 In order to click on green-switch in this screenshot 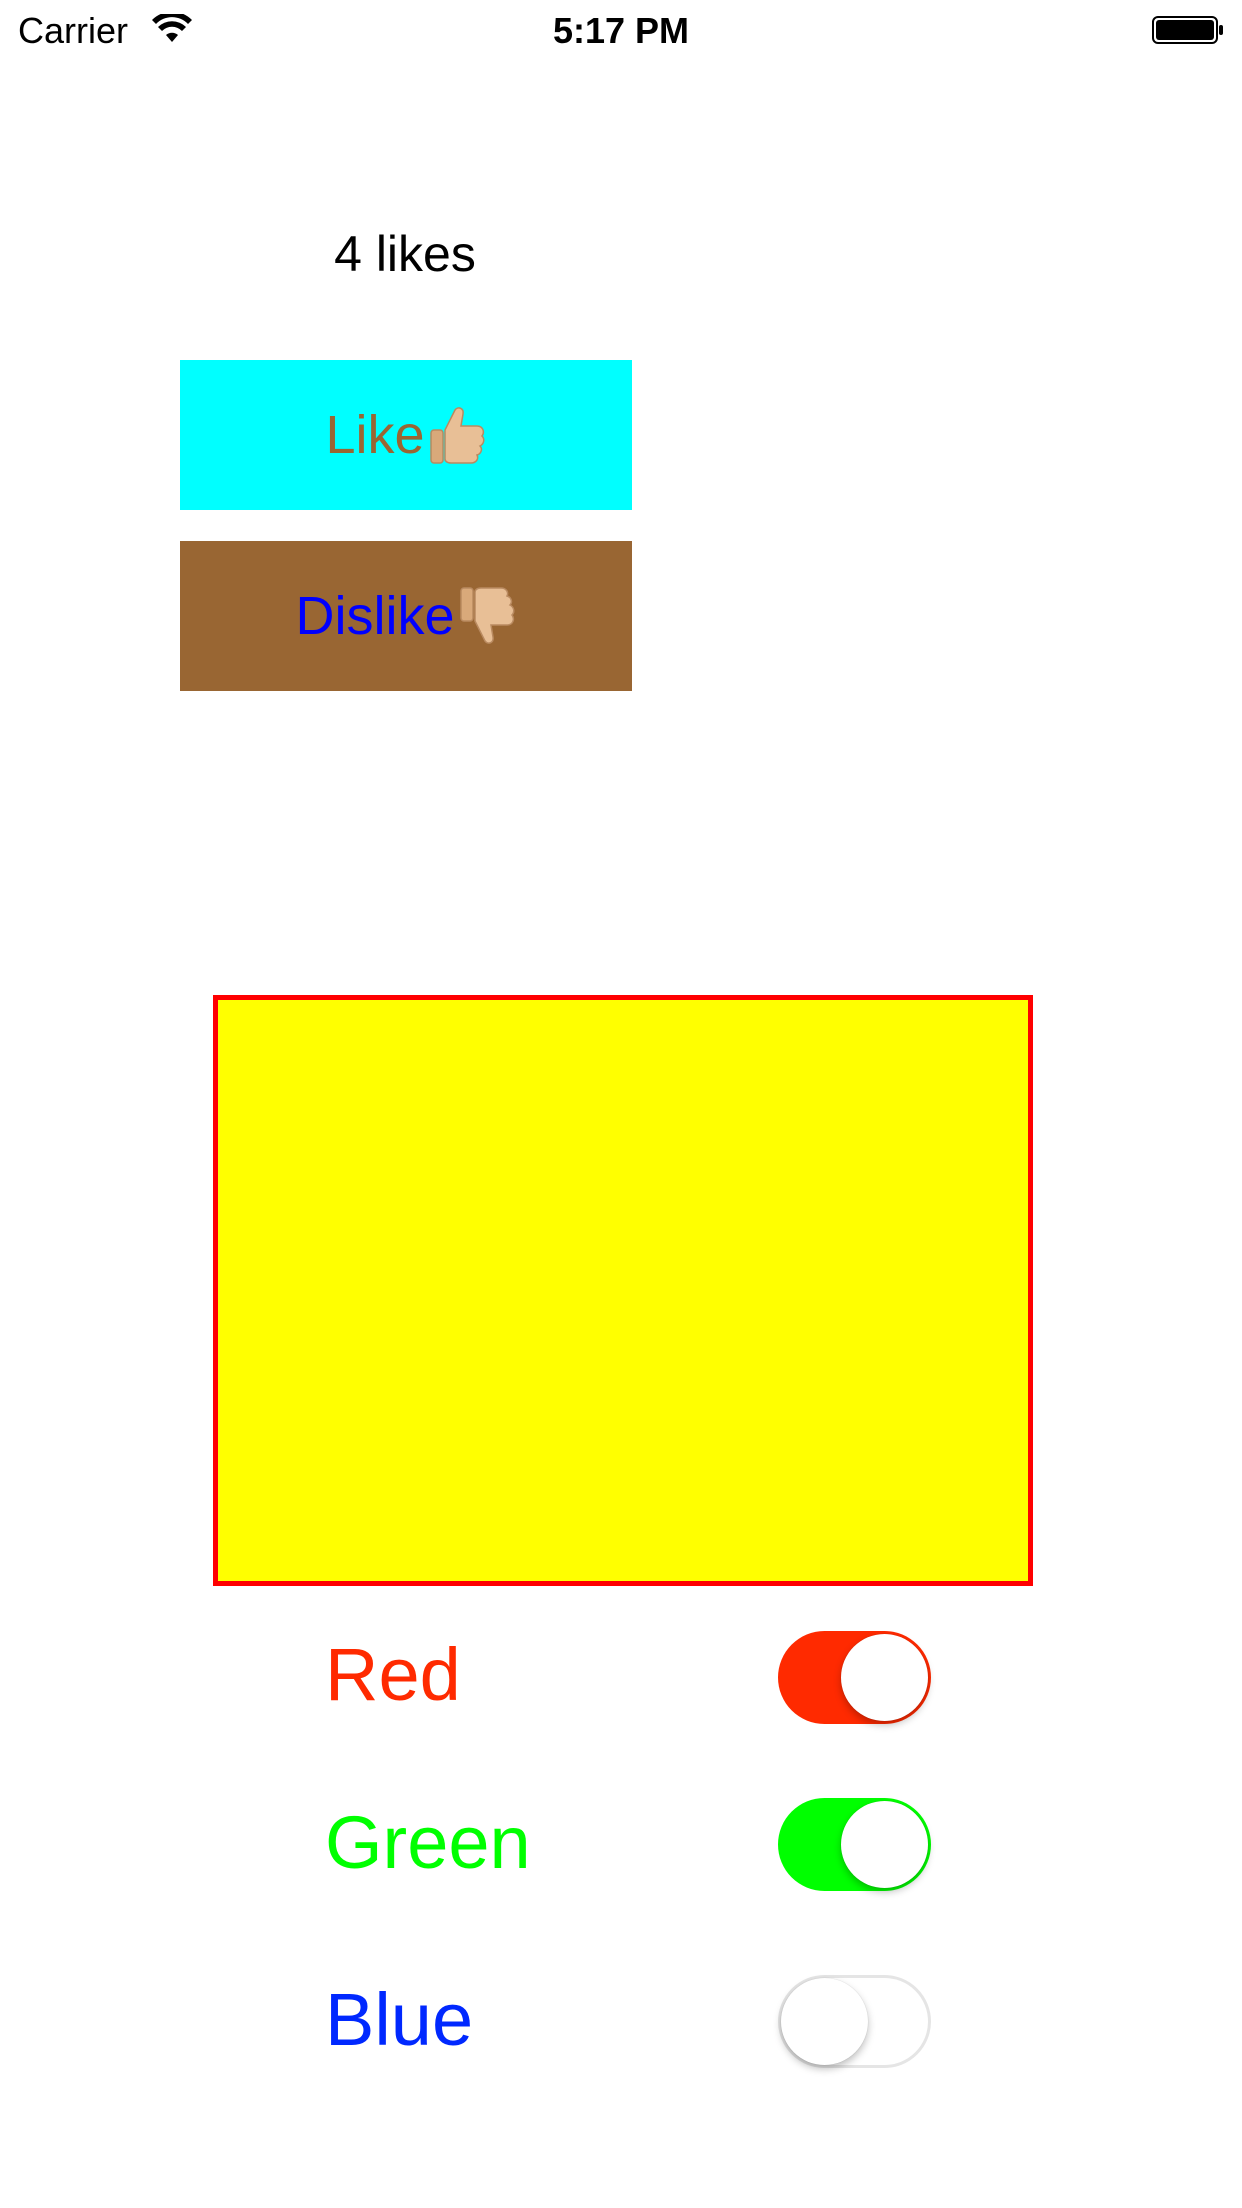, I will do `click(854, 1844)`.